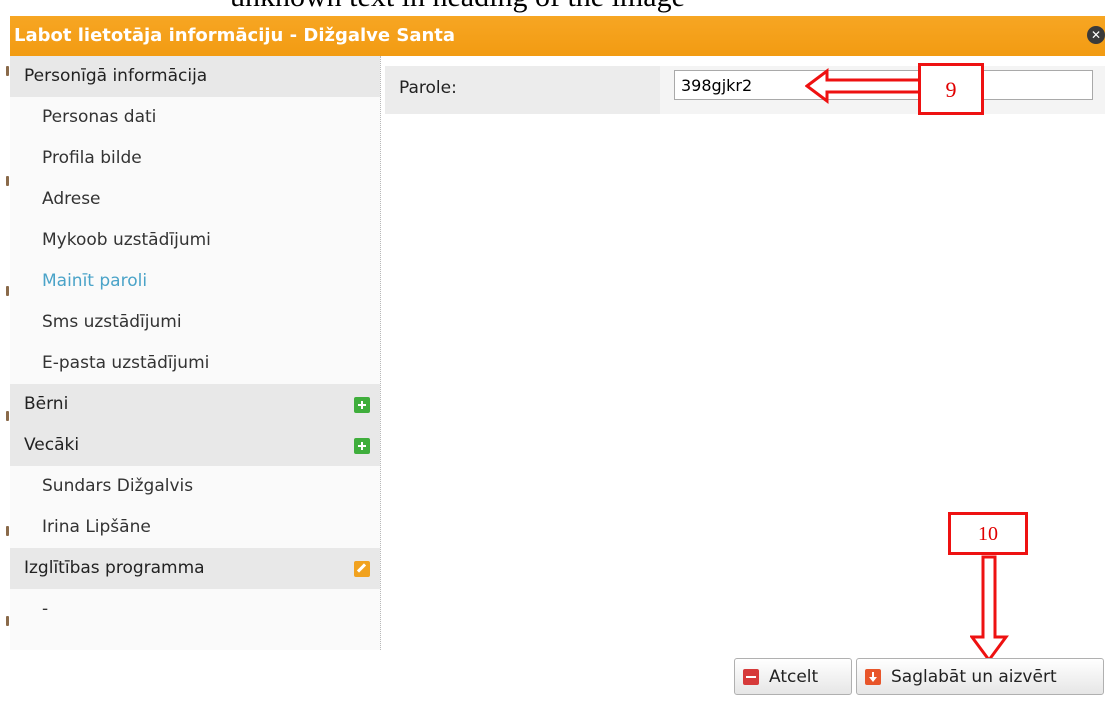  I want to click on sidebar-item-label: Mainīt paroli, so click(95, 281).